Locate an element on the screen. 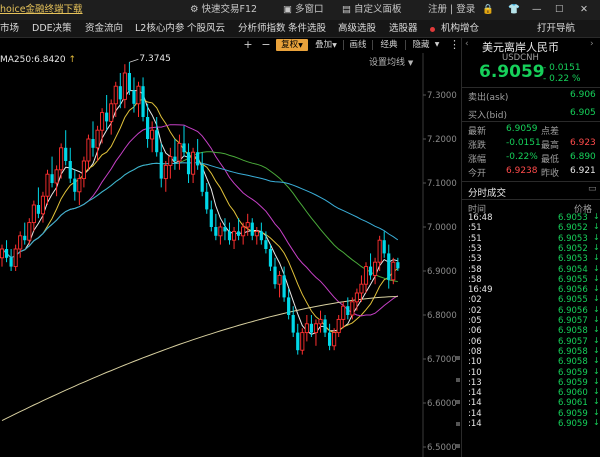 This screenshot has height=457, width=600. draw-line-button: 画线 is located at coordinates (358, 45).